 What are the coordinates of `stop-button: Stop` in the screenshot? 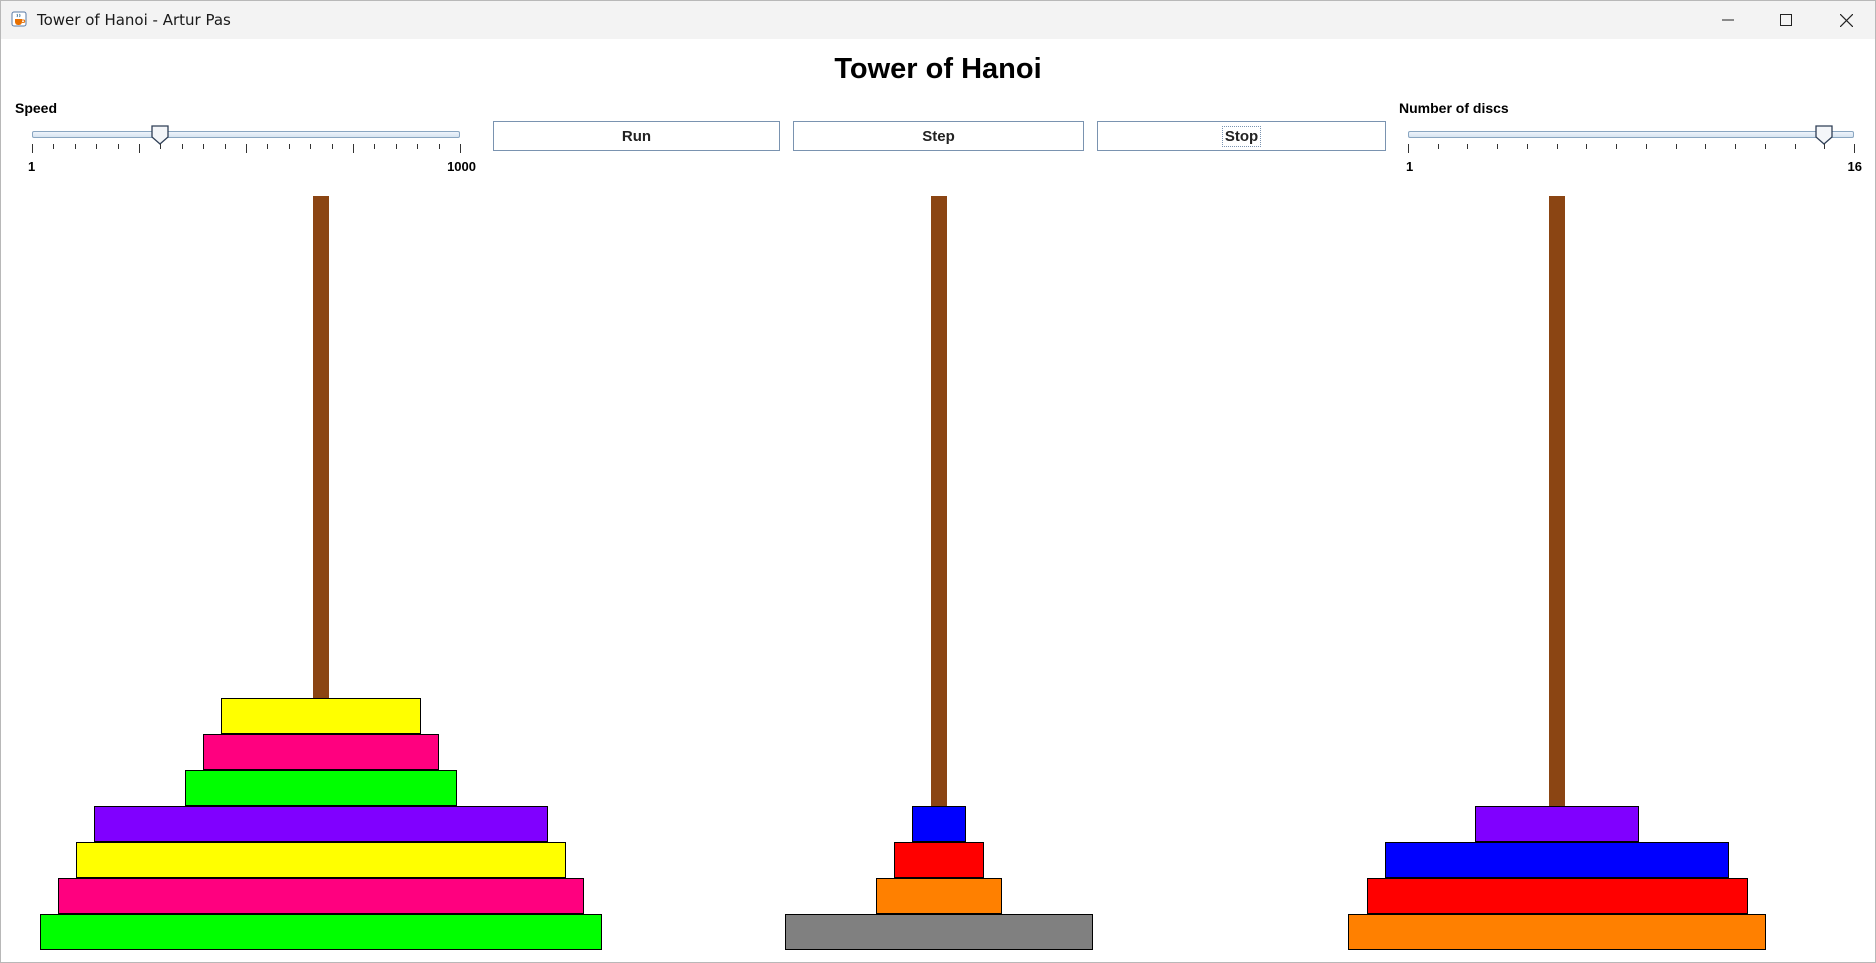 It's located at (1241, 136).